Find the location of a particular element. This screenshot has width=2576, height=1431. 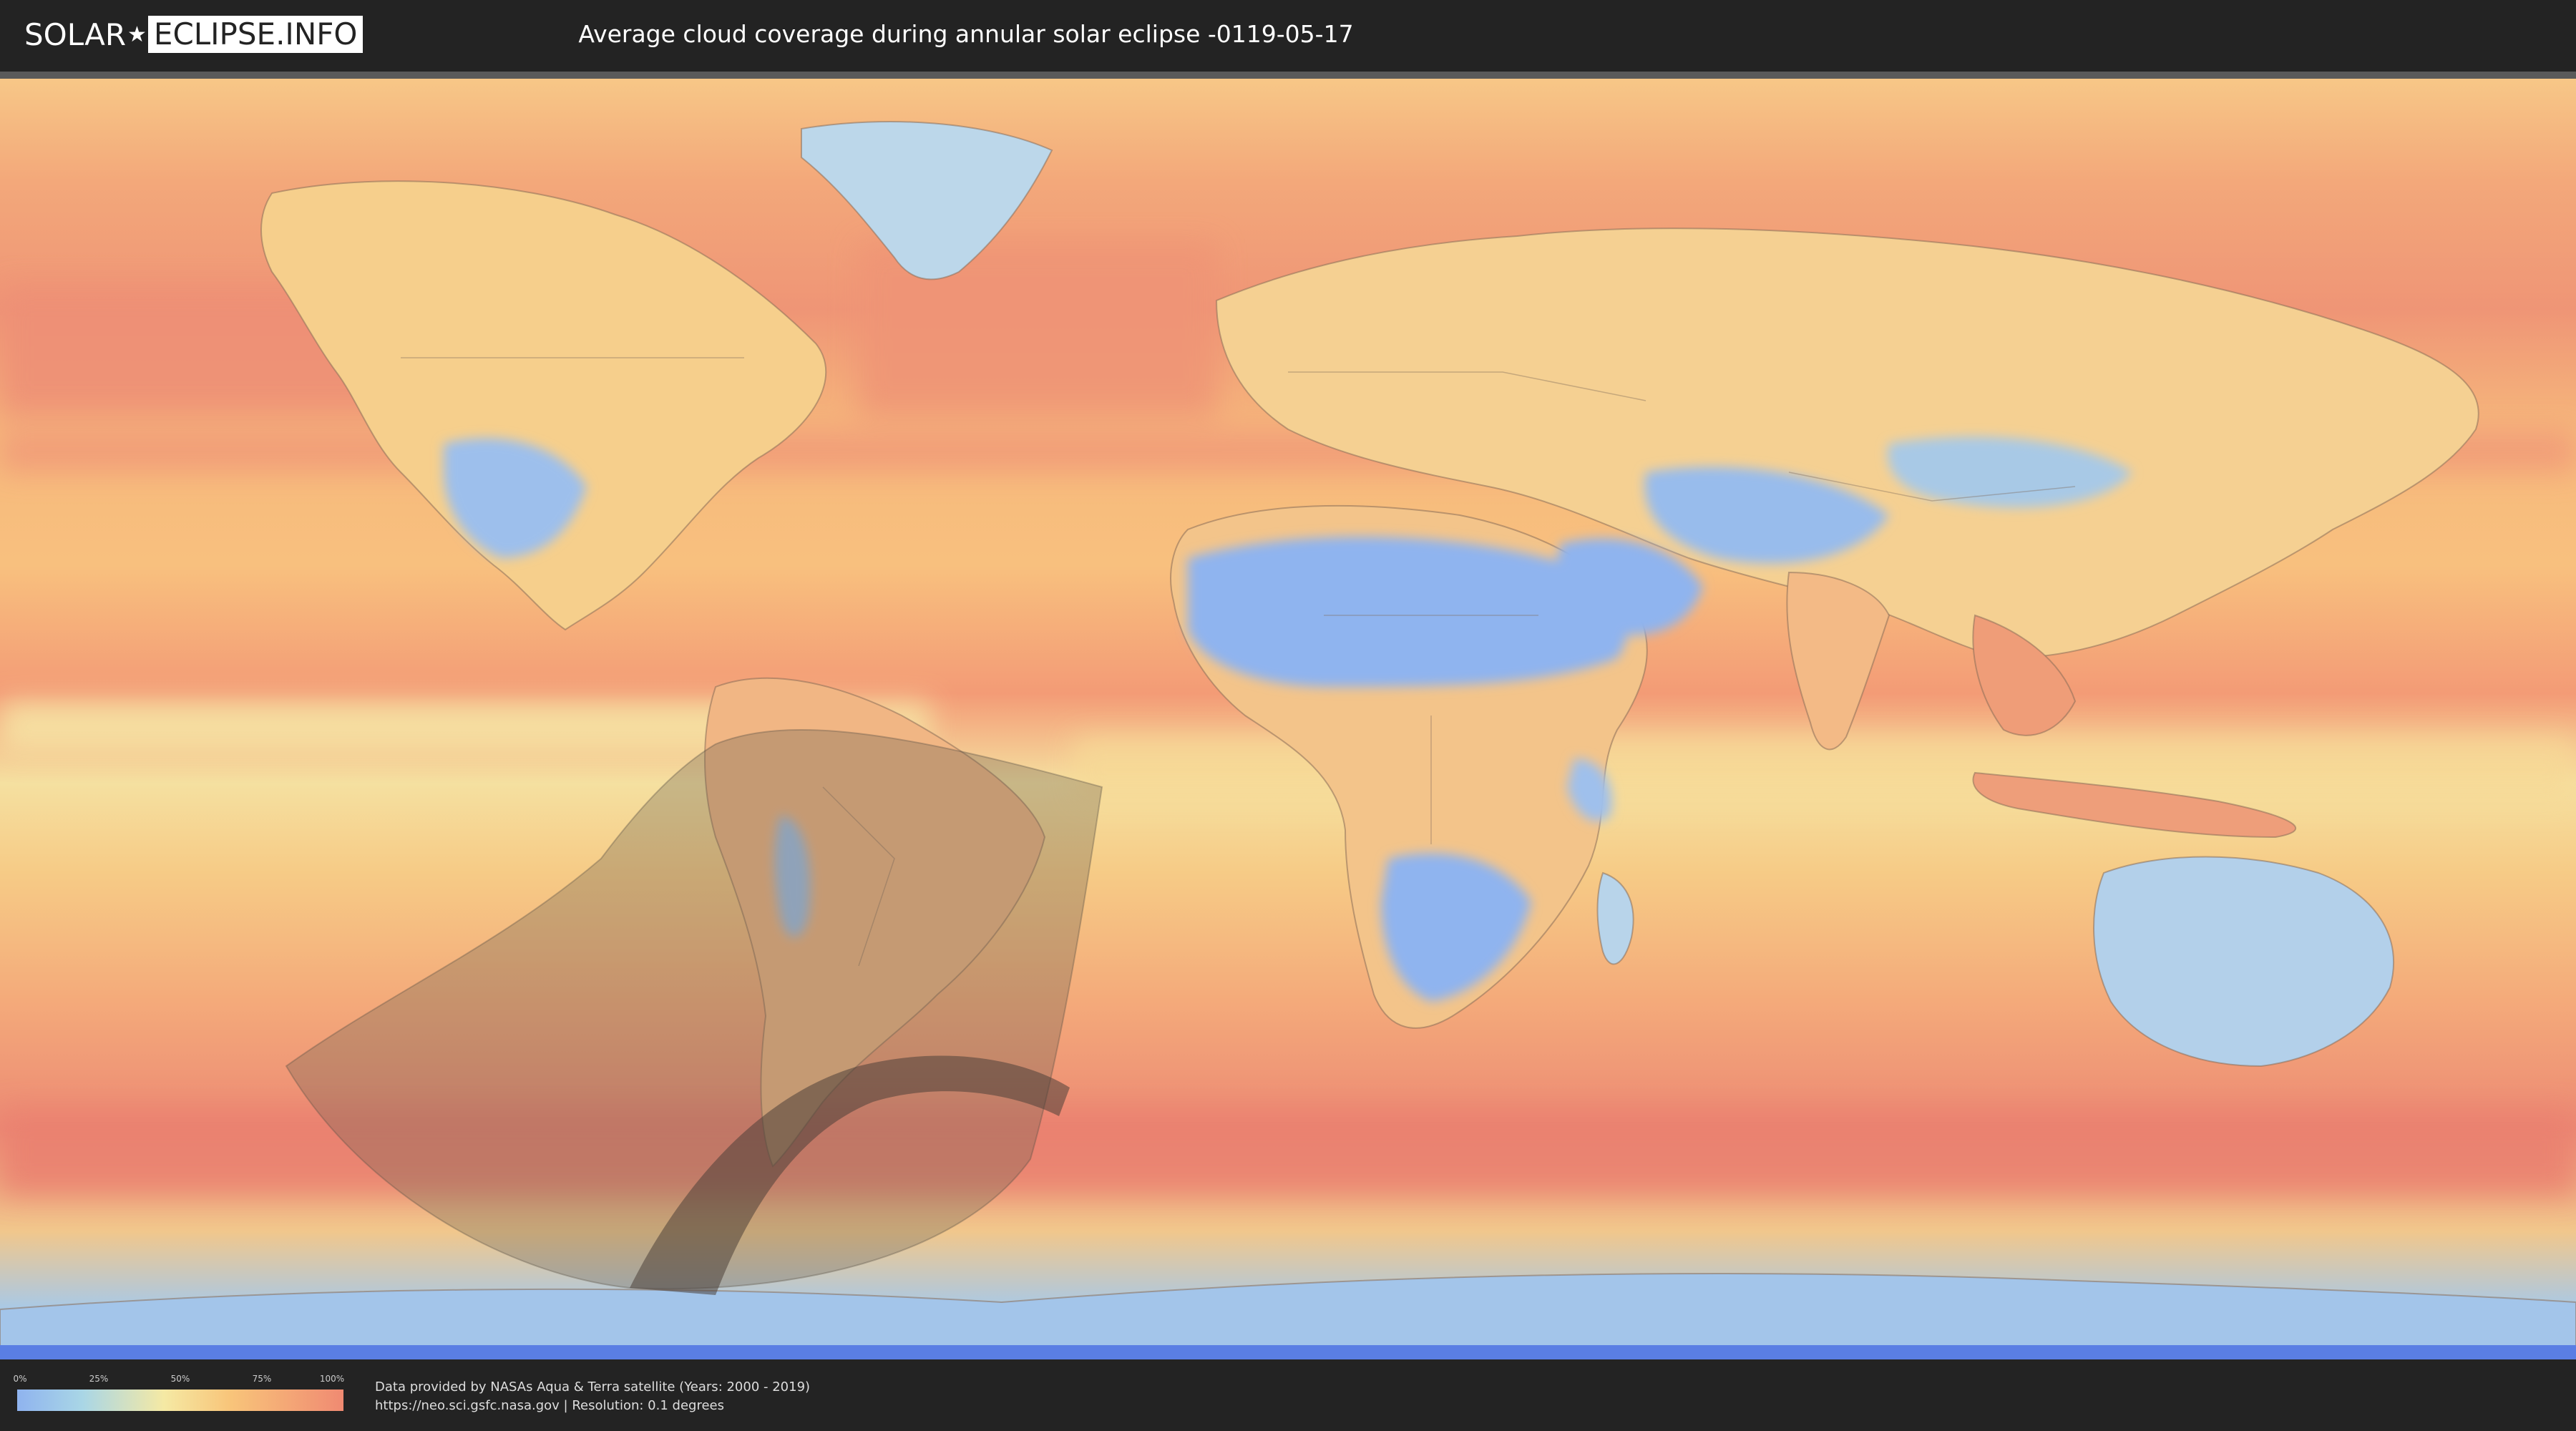

legend-tick-50: 50% is located at coordinates (180, 1379).